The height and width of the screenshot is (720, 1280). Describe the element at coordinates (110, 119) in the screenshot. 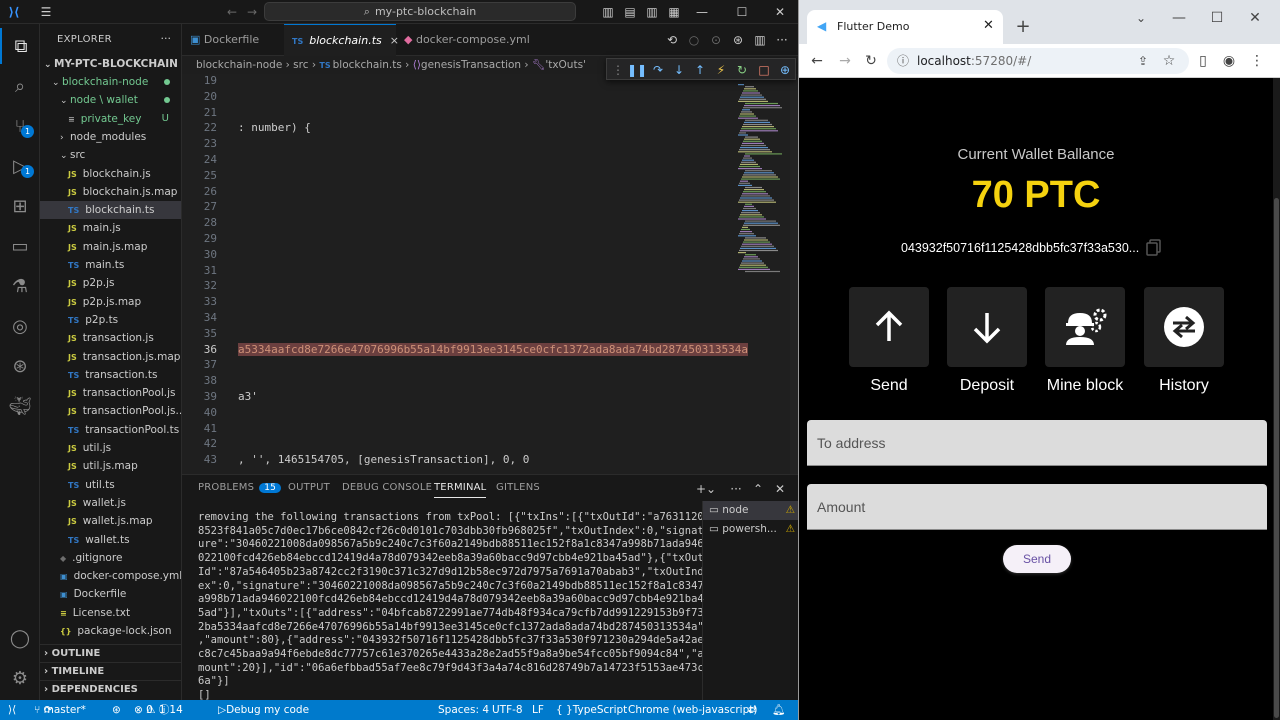

I see `tree-item: ≡ private_key U` at that location.